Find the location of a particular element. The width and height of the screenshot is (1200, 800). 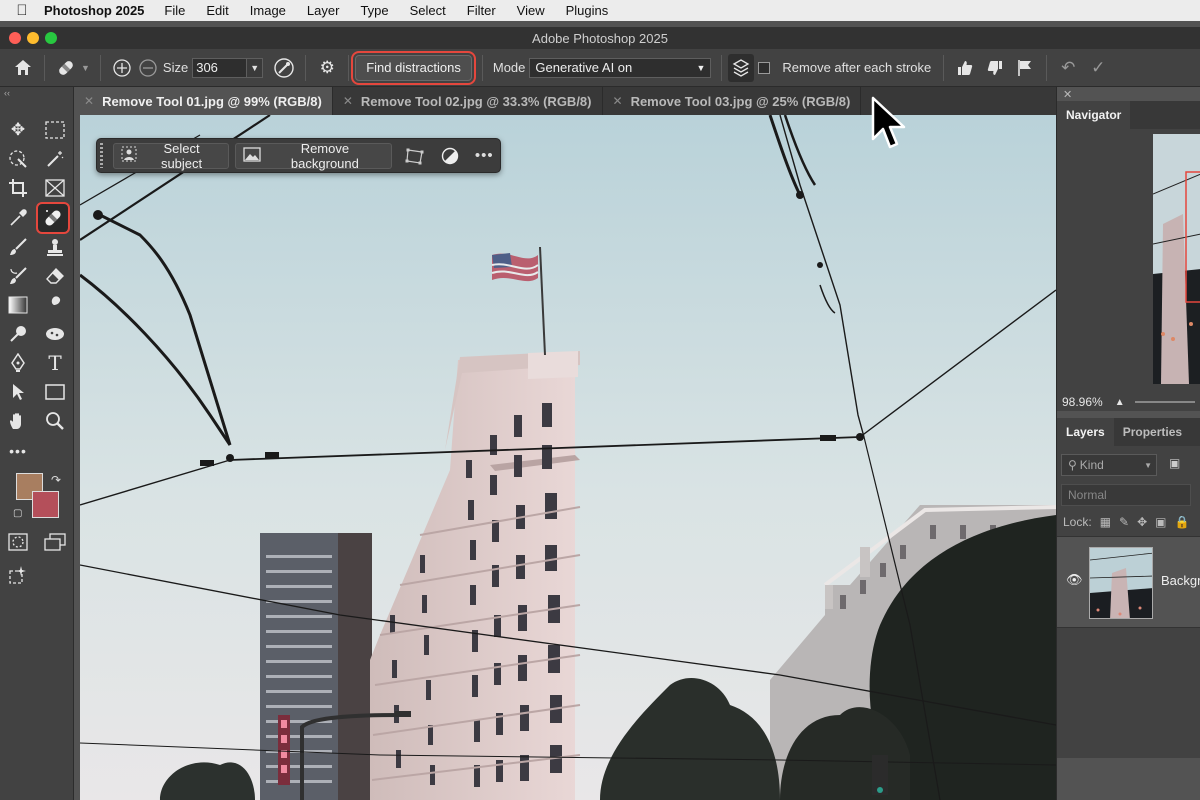

thumbs-down-icon is located at coordinates (995, 68).